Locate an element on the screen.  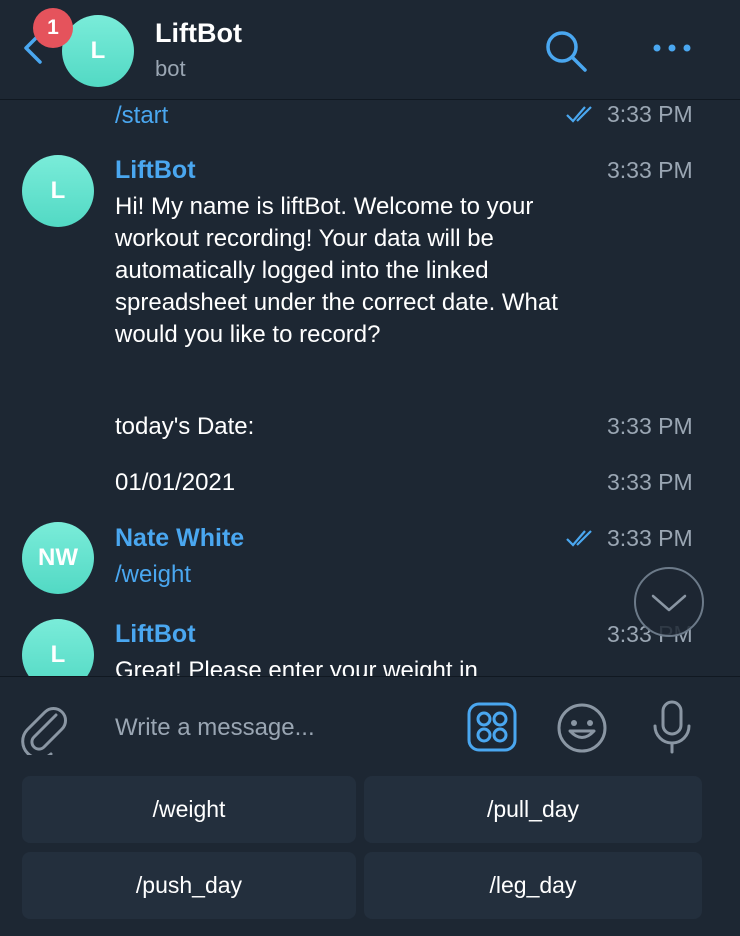
keyboard-button-leg-day: /leg_day is located at coordinates (533, 885).